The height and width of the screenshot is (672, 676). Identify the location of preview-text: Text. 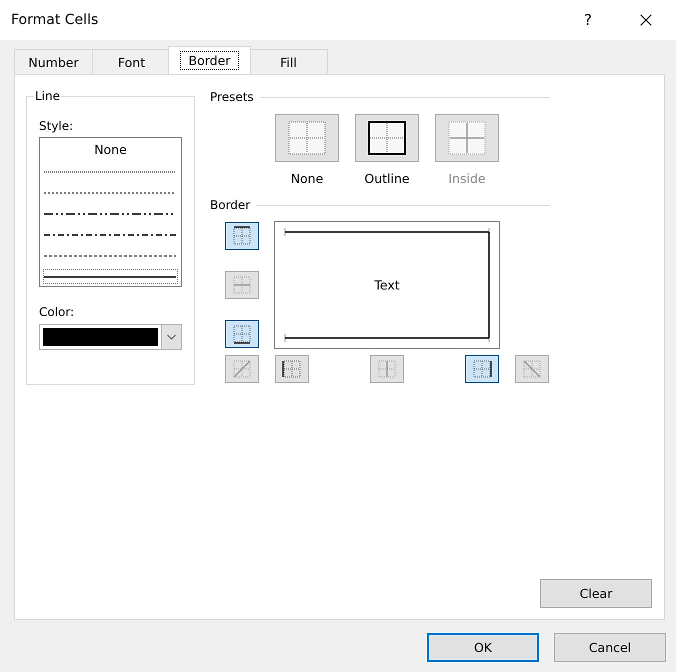
(387, 285).